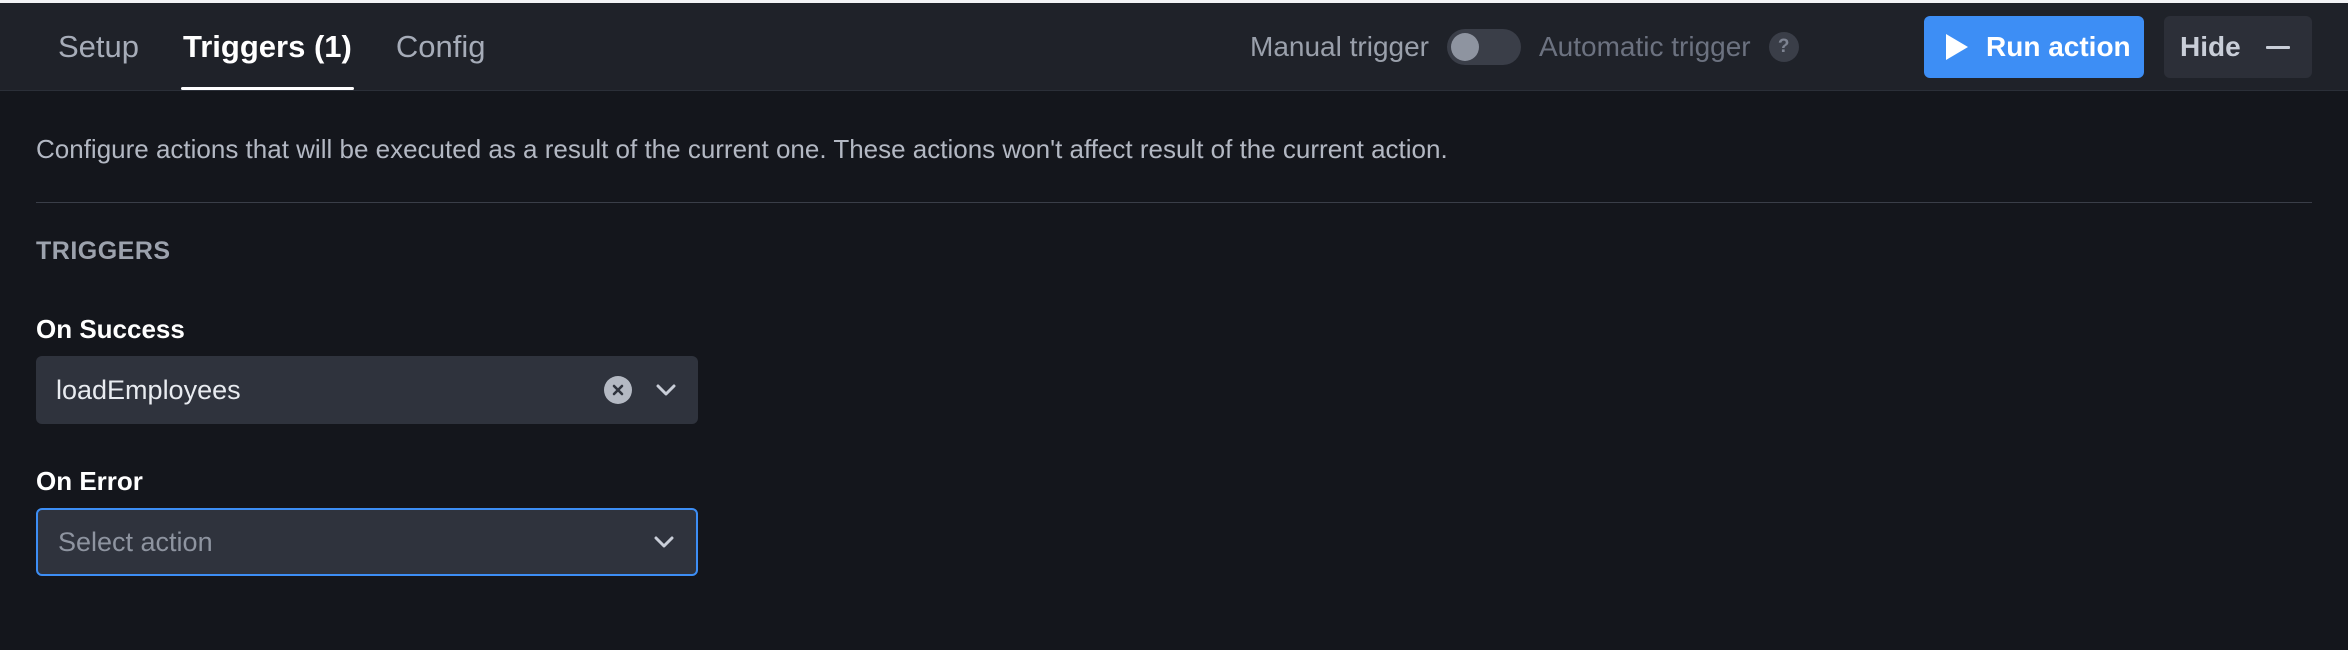 Image resolution: width=2348 pixels, height=650 pixels. I want to click on manual-trigger-label: Manual trigger, so click(1339, 46).